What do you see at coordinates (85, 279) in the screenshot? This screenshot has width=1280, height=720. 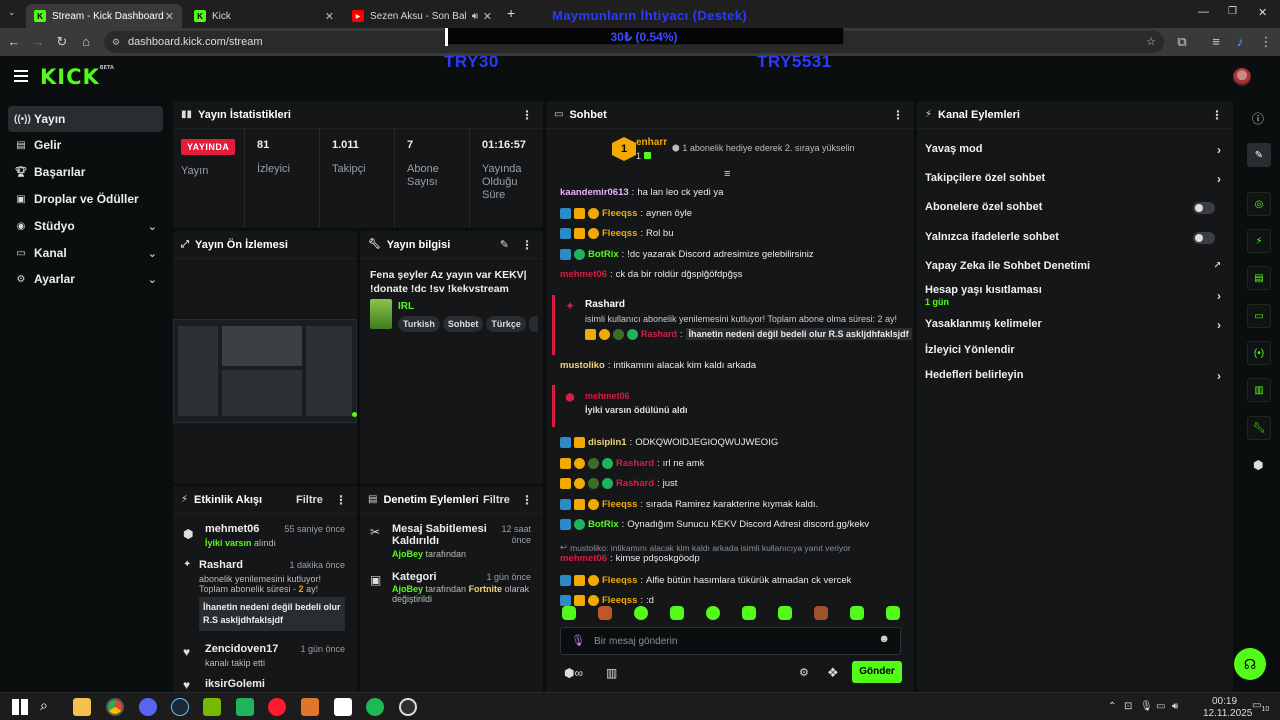 I see `sidebar-item-ayarlar: ⚙ Ayarlar ⌄` at bounding box center [85, 279].